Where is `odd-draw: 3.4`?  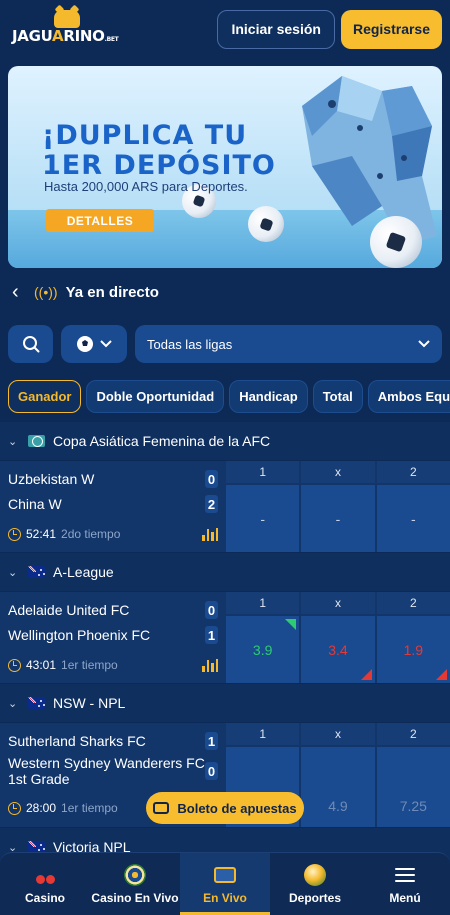 odd-draw: 3.4 is located at coordinates (338, 649).